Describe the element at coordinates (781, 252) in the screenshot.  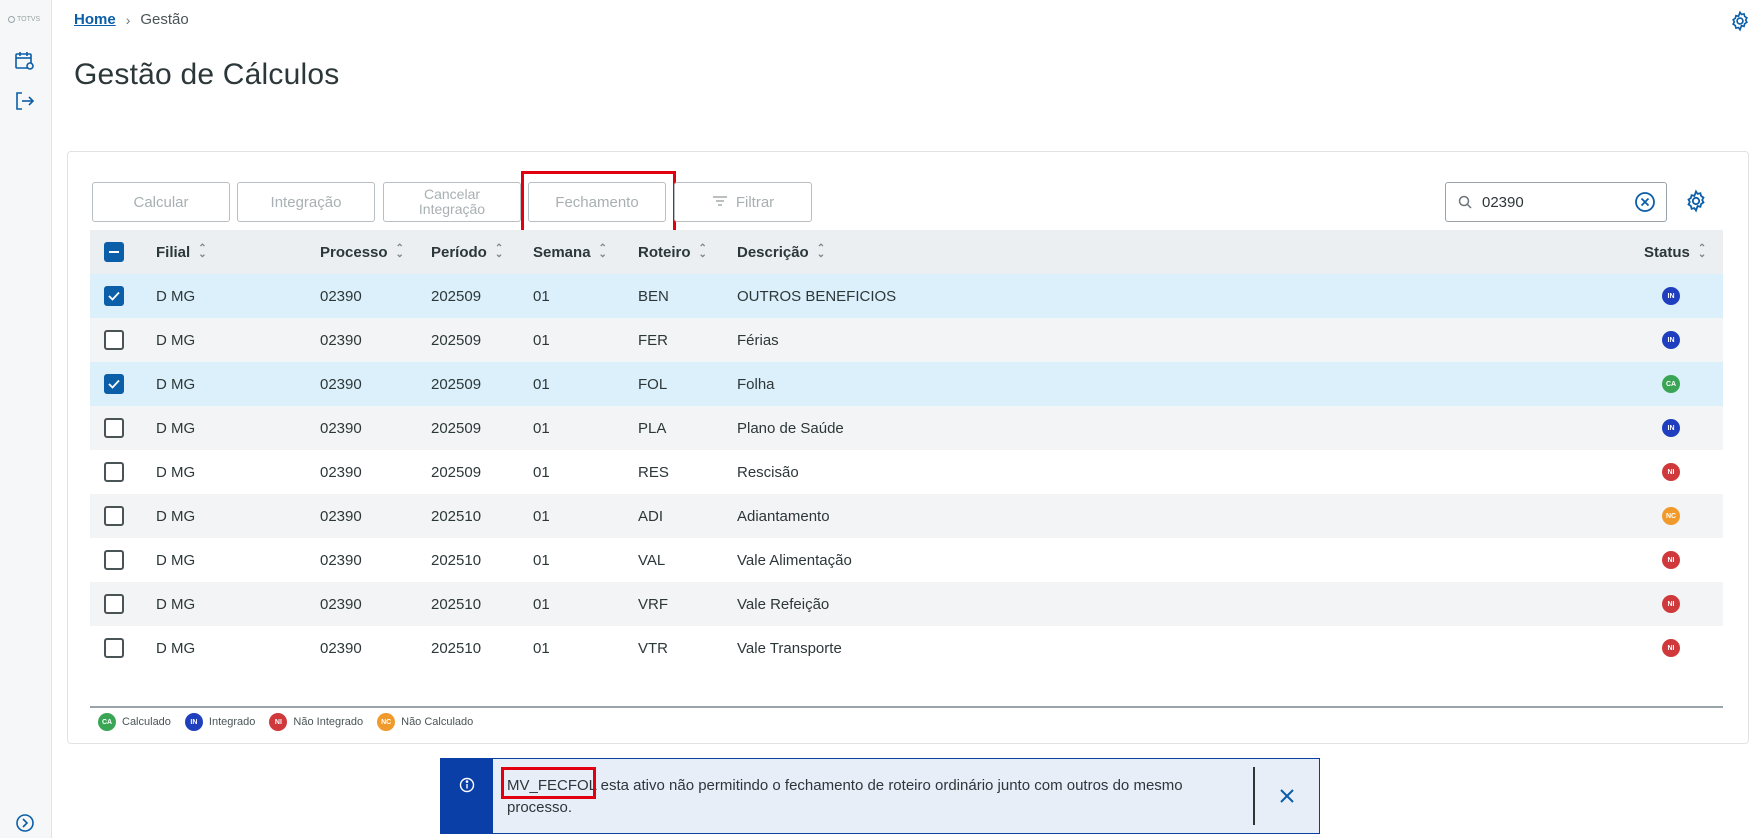
I see `col-descricao: Descrição ⌃ ⌄` at that location.